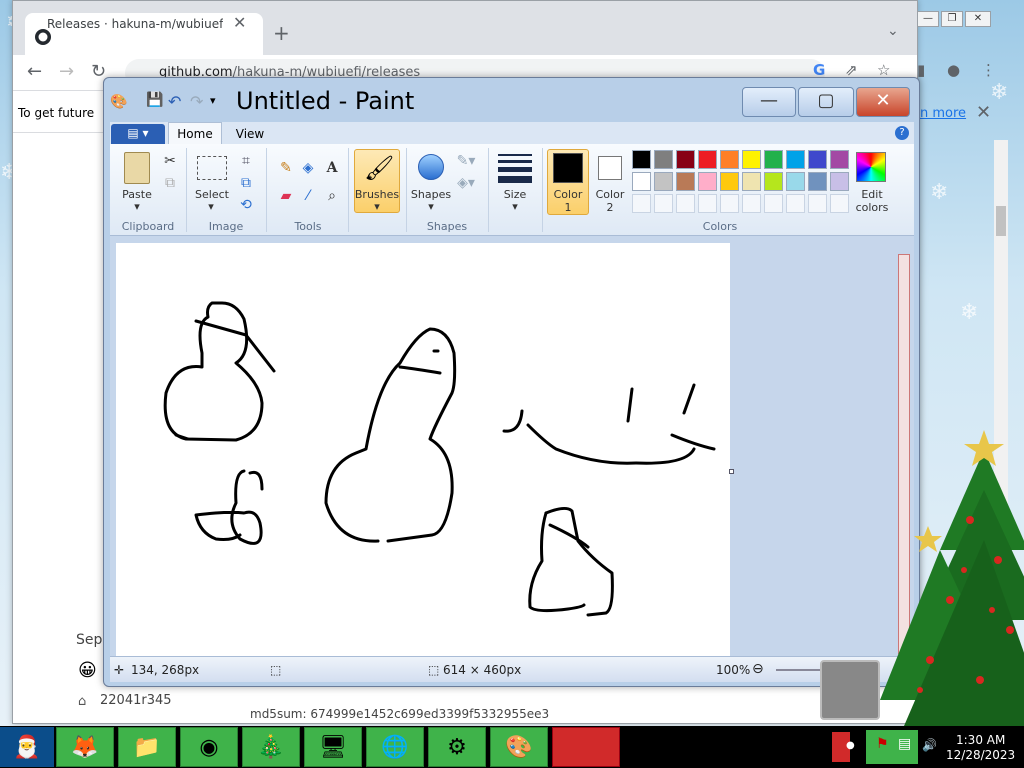 The height and width of the screenshot is (768, 1024). What do you see at coordinates (928, 19) in the screenshot?
I see `minimize-button: —` at bounding box center [928, 19].